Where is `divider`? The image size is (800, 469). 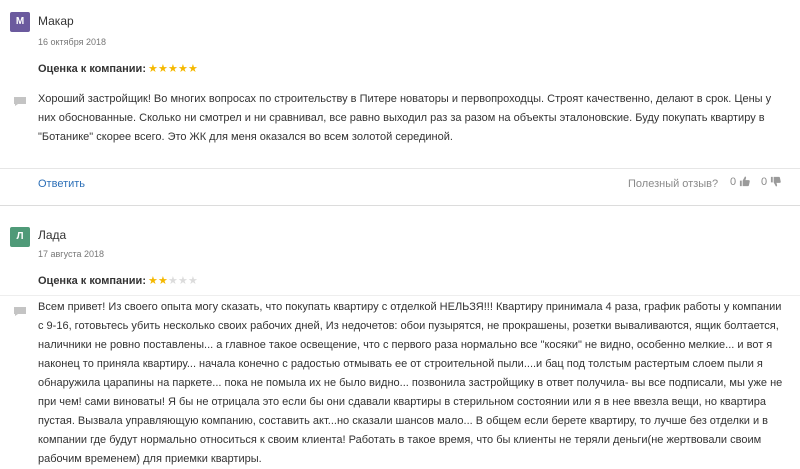 divider is located at coordinates (400, 295).